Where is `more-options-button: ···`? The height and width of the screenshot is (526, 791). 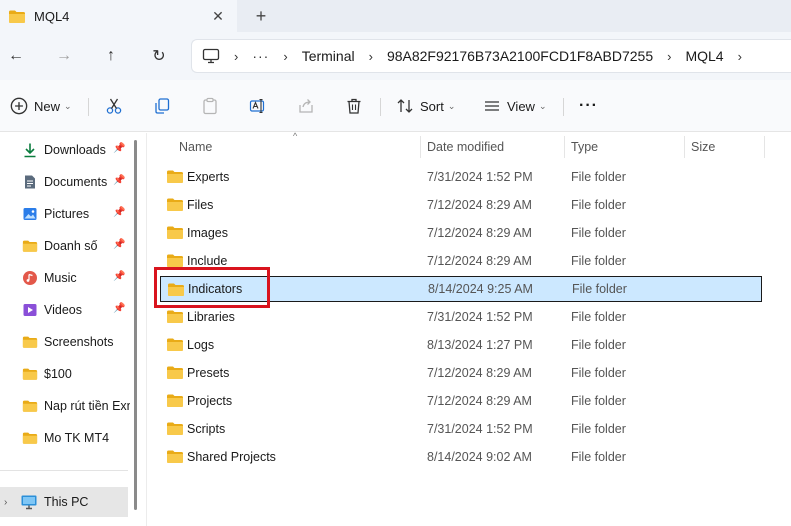
more-options-button: ··· is located at coordinates (588, 106).